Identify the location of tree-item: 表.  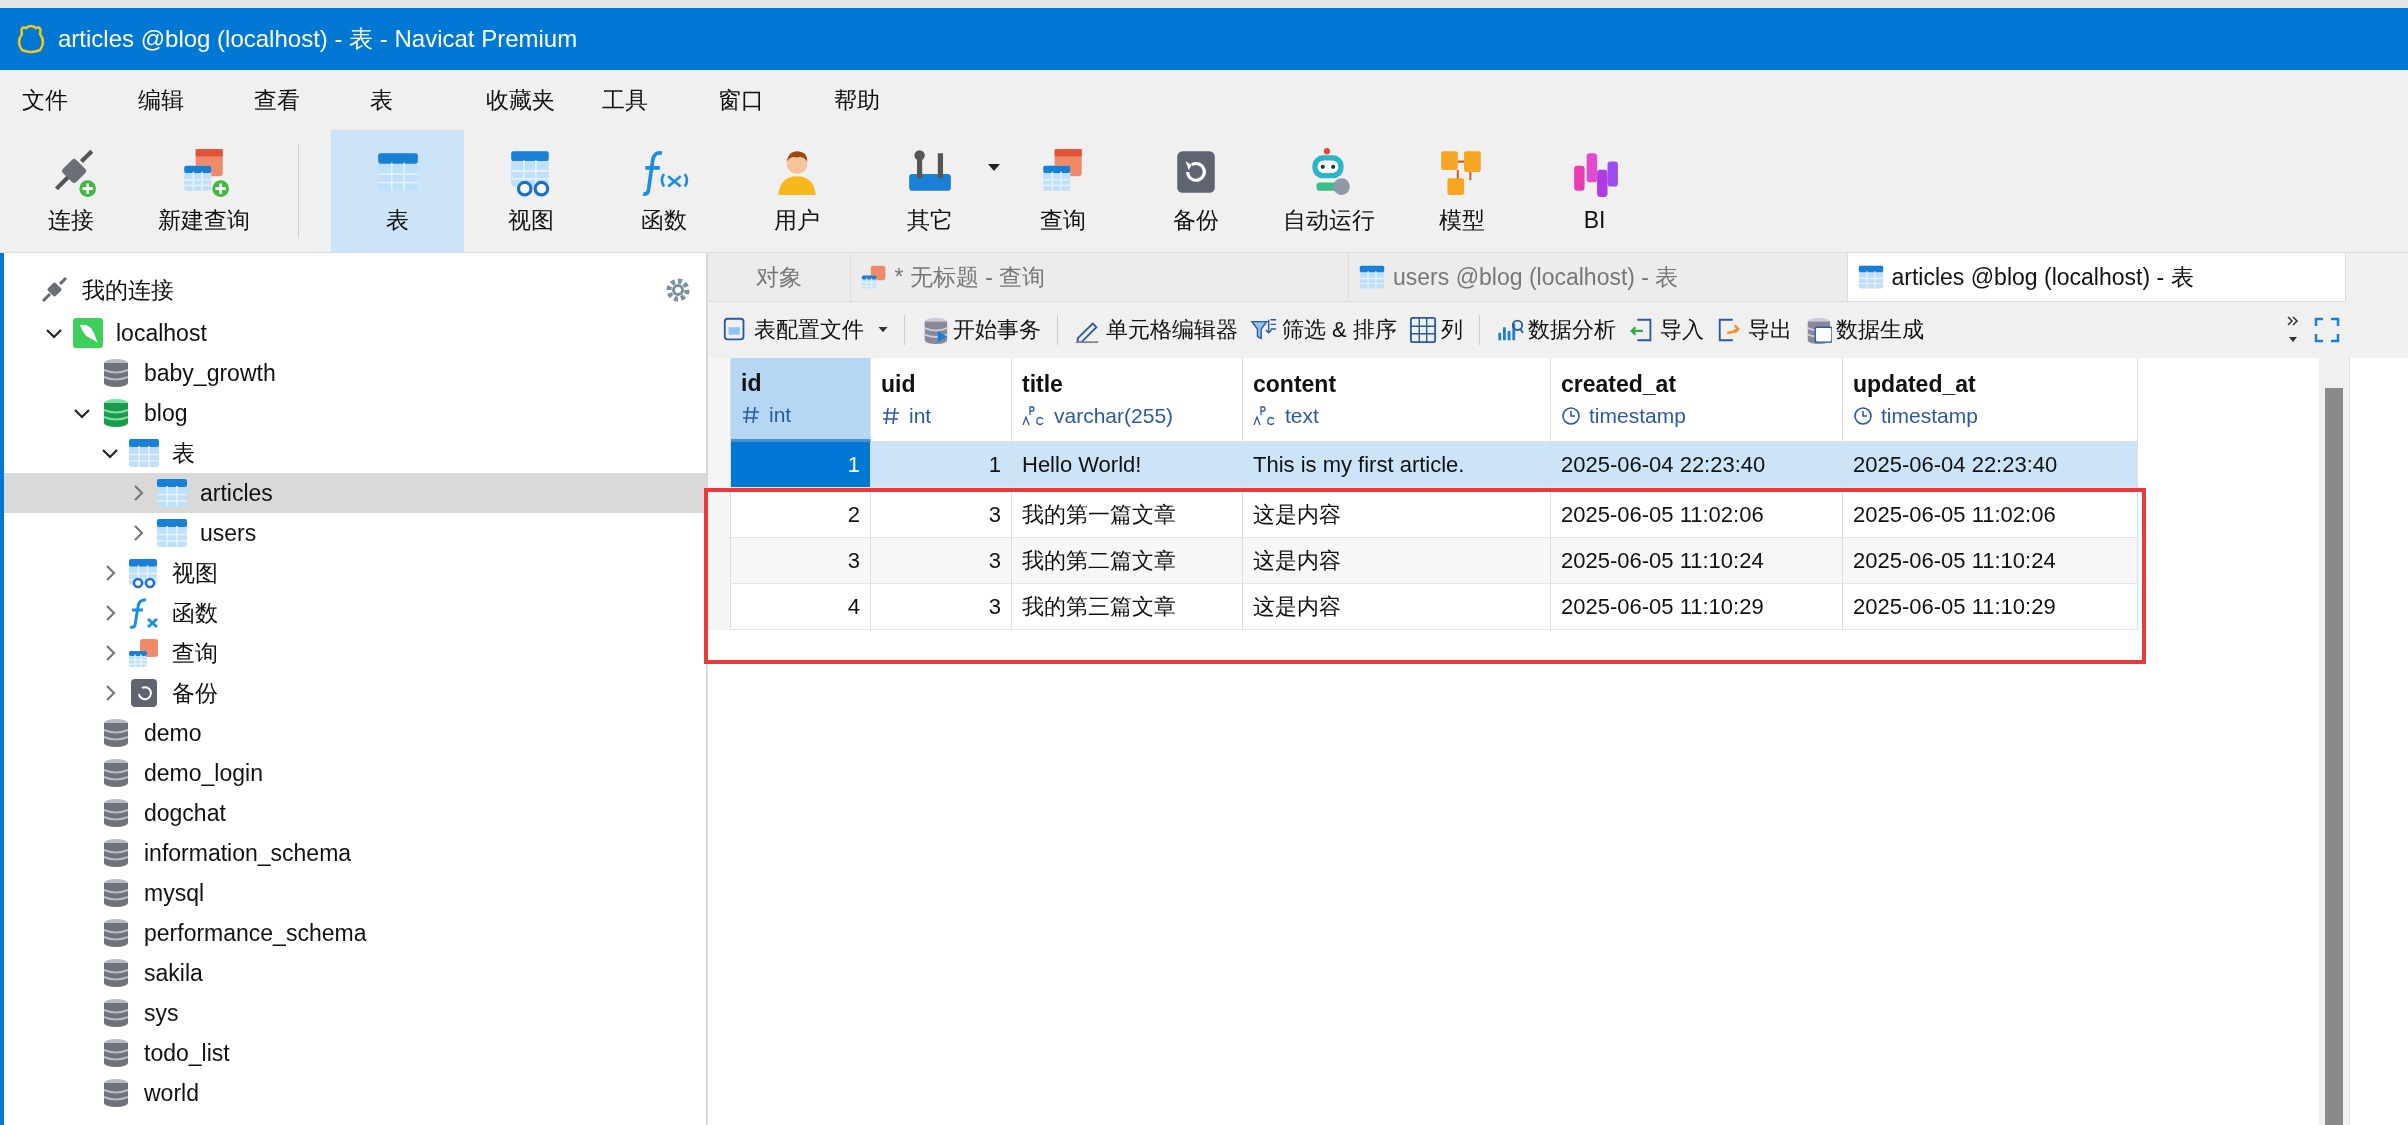
(355, 453).